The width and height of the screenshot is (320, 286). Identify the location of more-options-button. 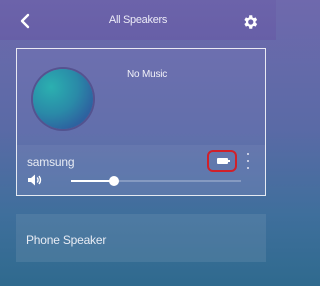
(248, 161).